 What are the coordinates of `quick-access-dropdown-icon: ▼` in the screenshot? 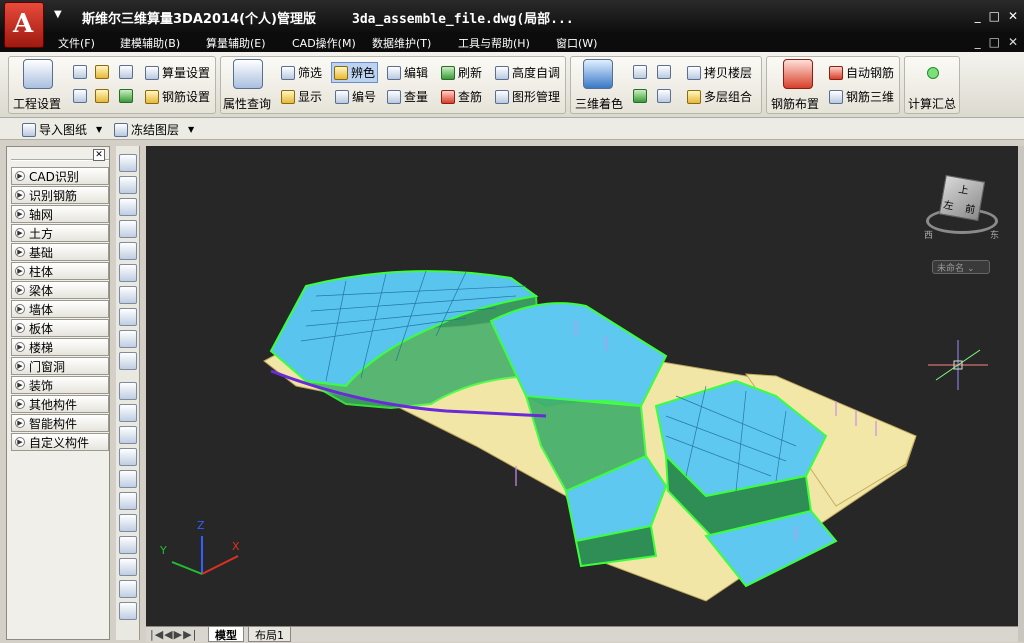 It's located at (58, 14).